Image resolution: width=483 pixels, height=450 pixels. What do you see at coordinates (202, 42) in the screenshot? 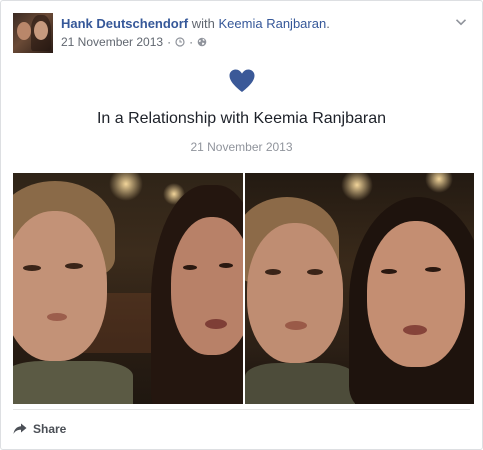
I see `globe-icon` at bounding box center [202, 42].